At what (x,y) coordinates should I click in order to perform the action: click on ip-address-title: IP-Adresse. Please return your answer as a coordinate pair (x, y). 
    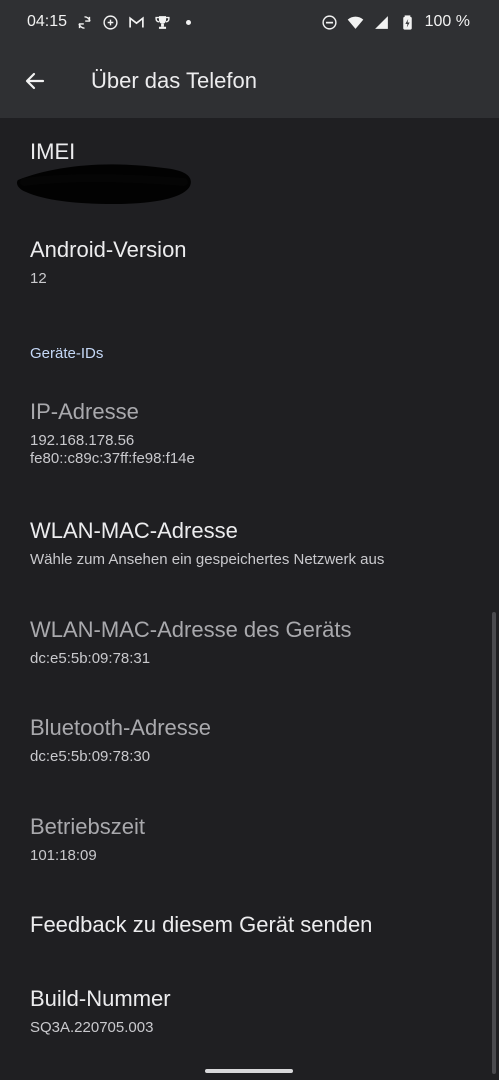
    Looking at the image, I should click on (84, 411).